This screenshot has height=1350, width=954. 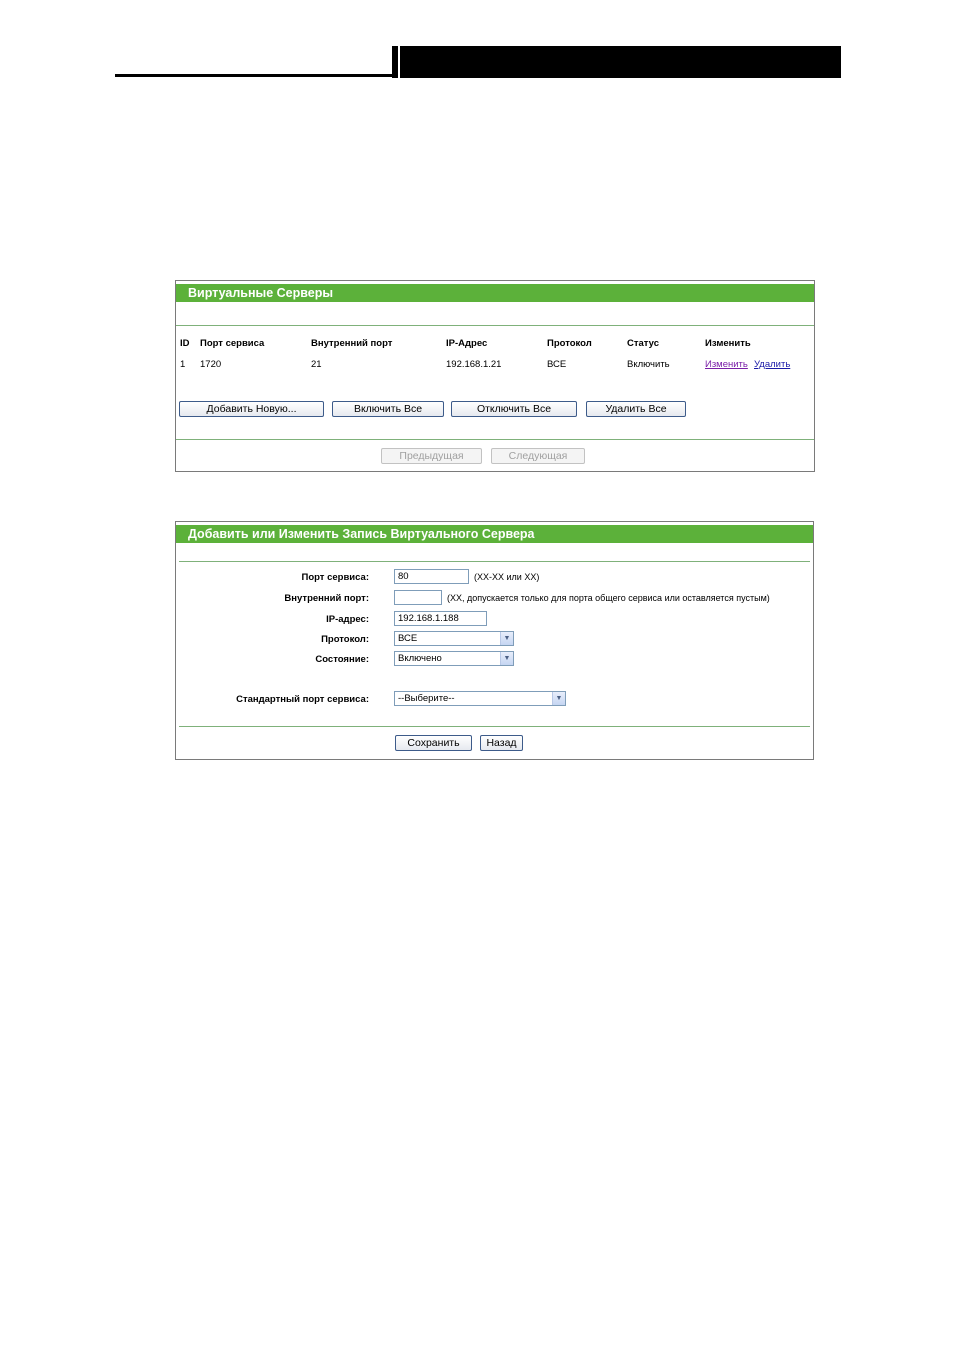 I want to click on panel-divider-bottom, so click(x=495, y=439).